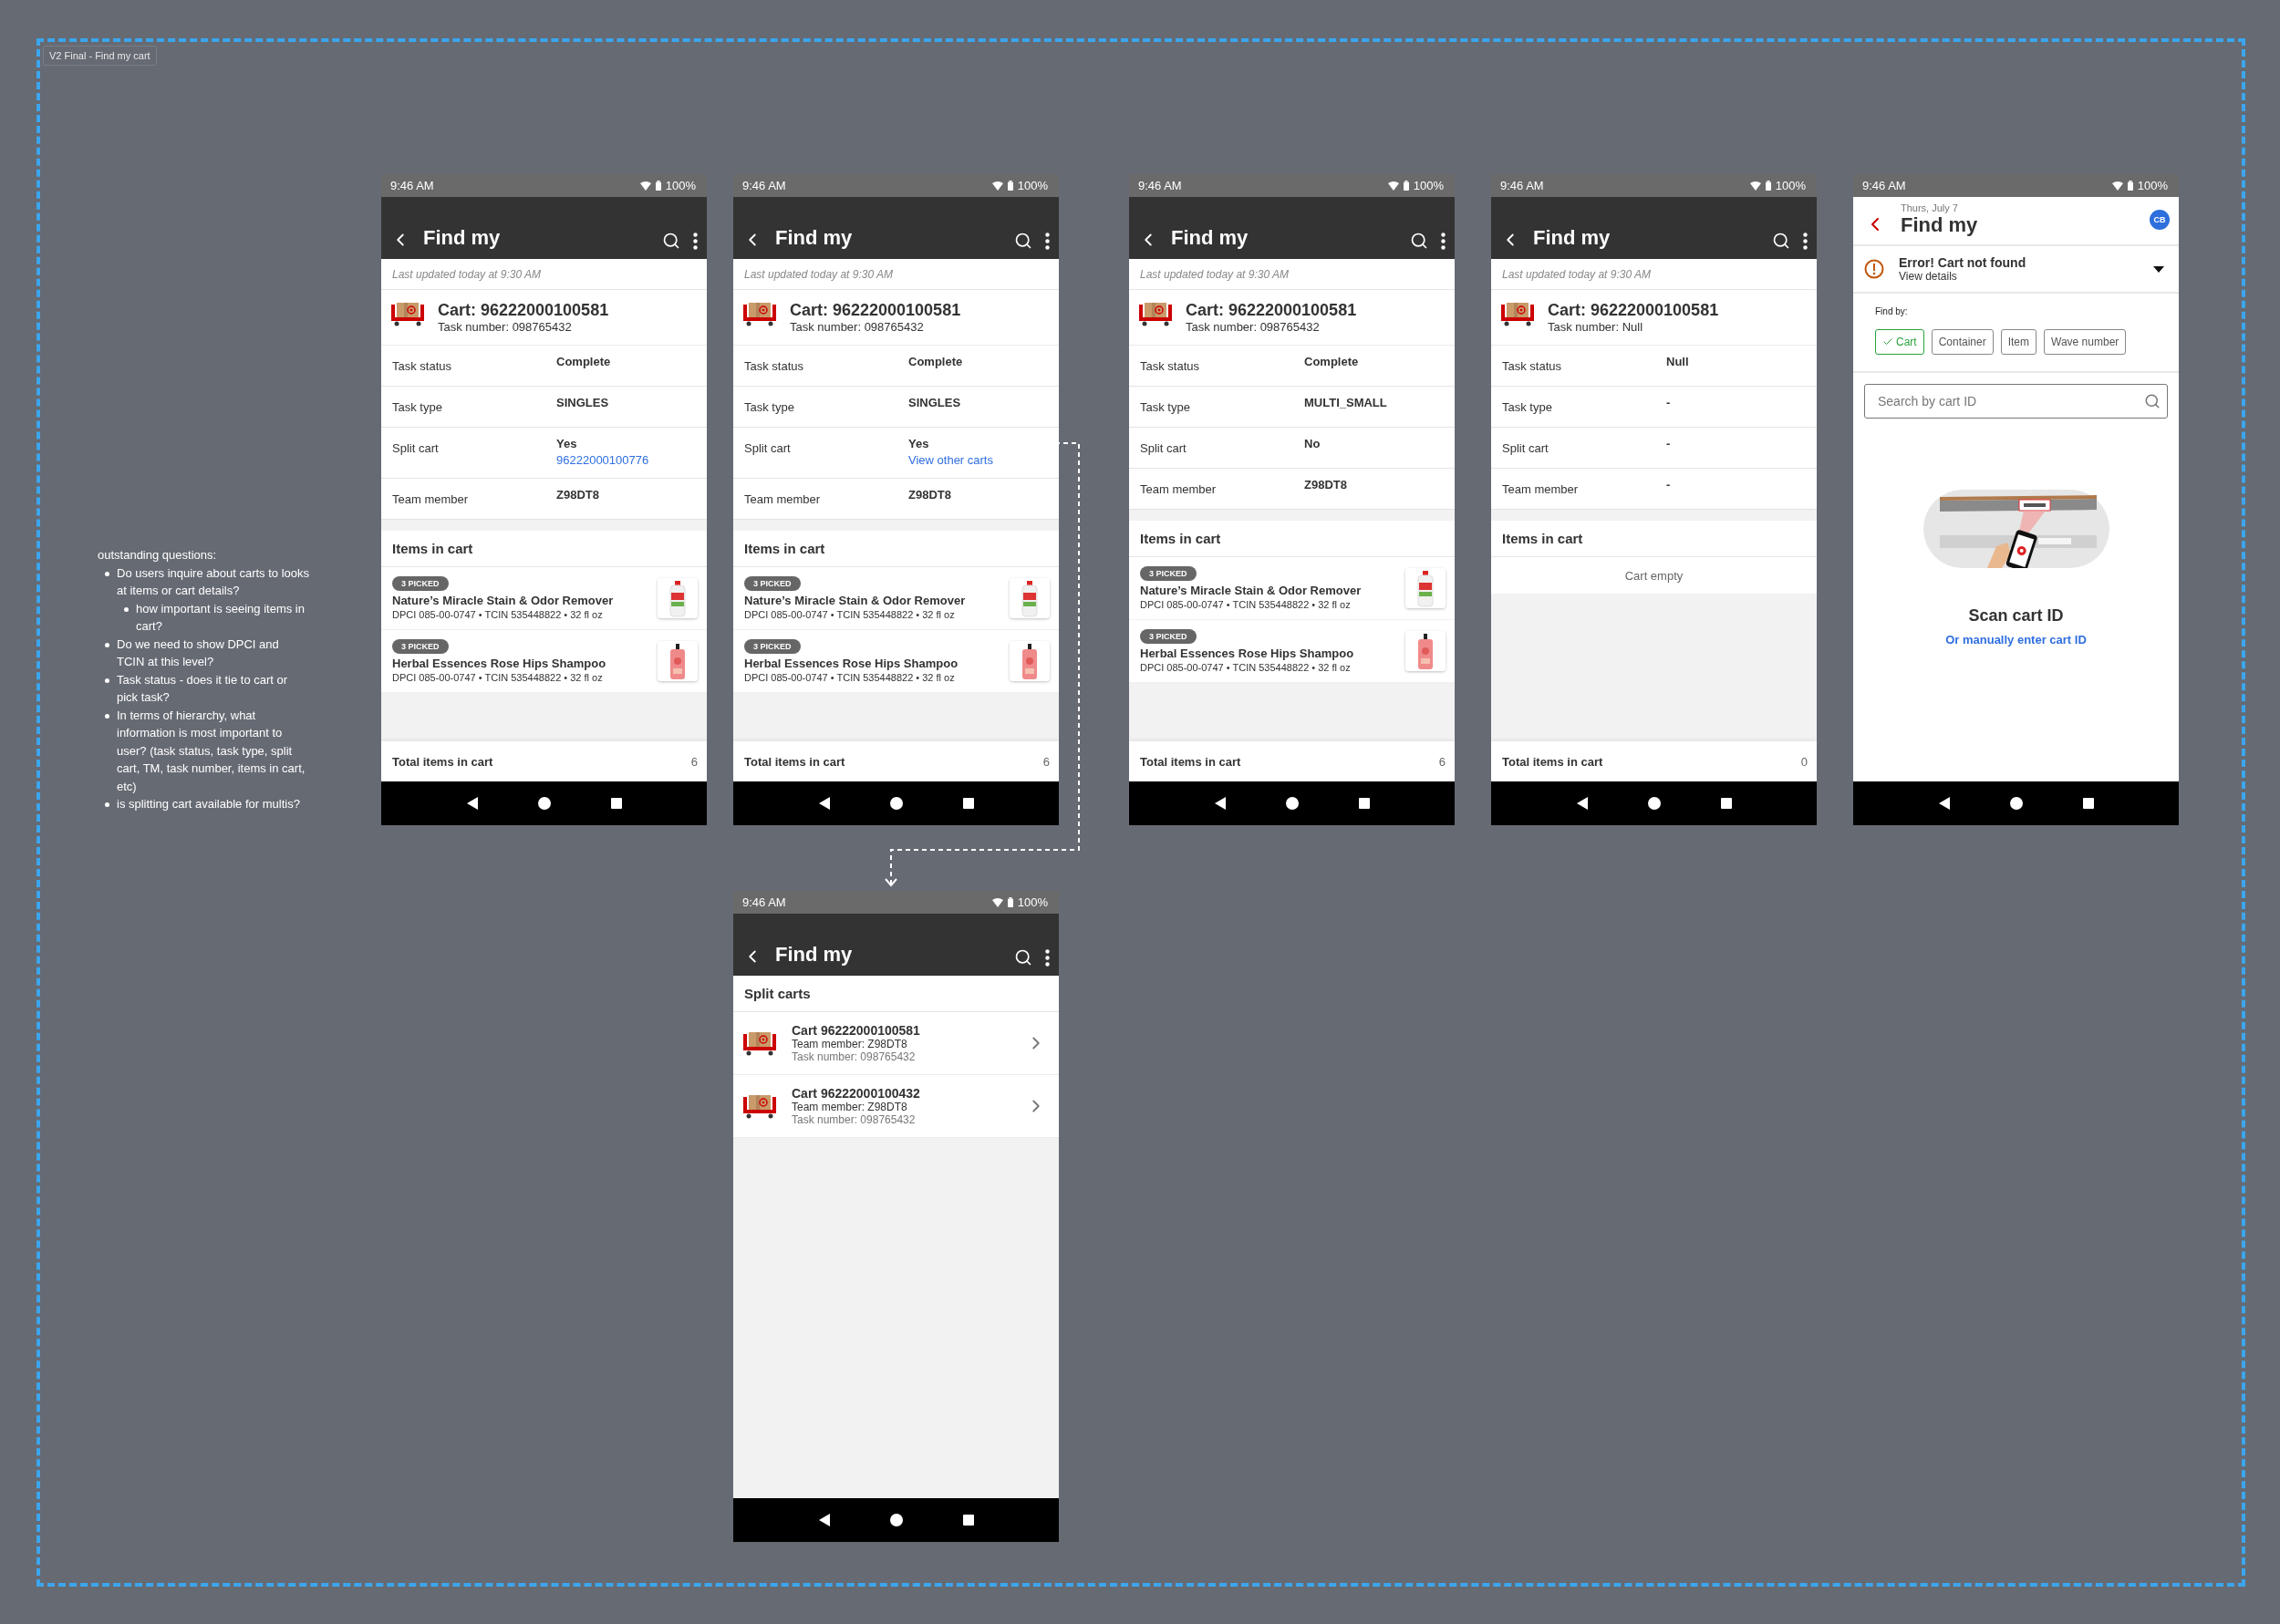  I want to click on split-cart-row: Cart 96222000100432 Team member: Z98DT8 Task number: 098765432, so click(896, 1106).